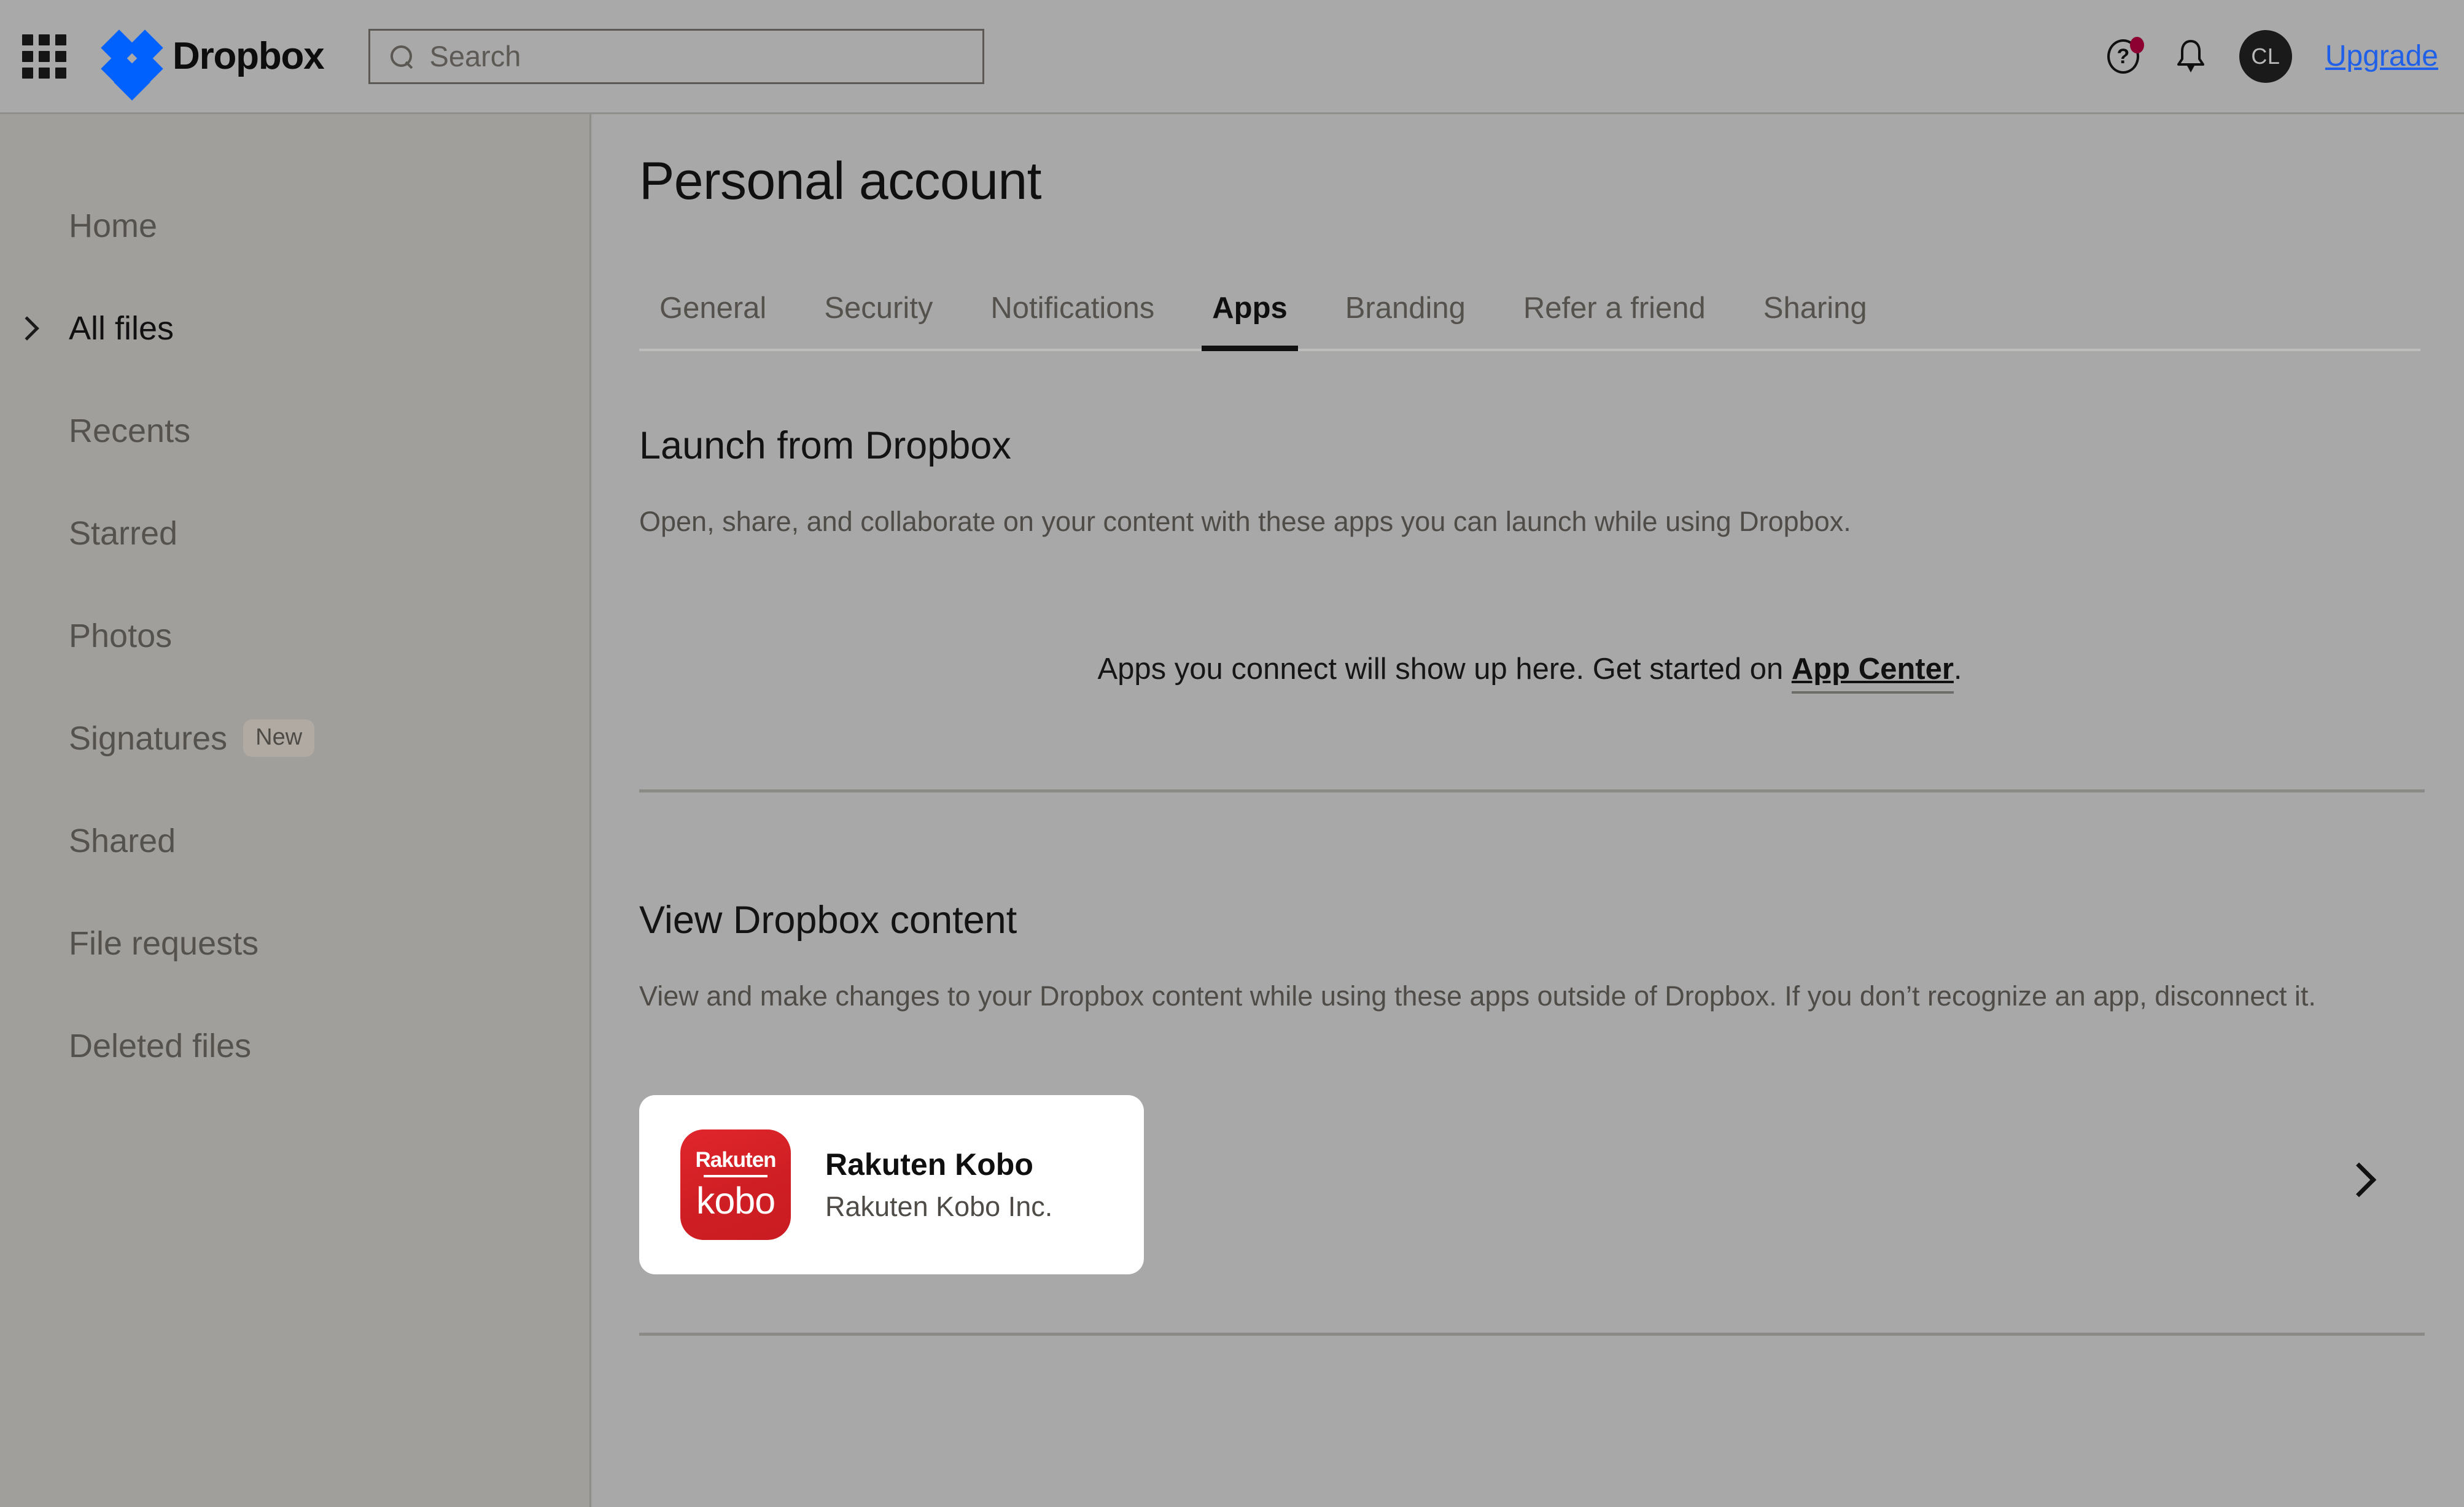 This screenshot has height=1507, width=2464. Describe the element at coordinates (475, 56) in the screenshot. I see `search-placeholder: Search` at that location.